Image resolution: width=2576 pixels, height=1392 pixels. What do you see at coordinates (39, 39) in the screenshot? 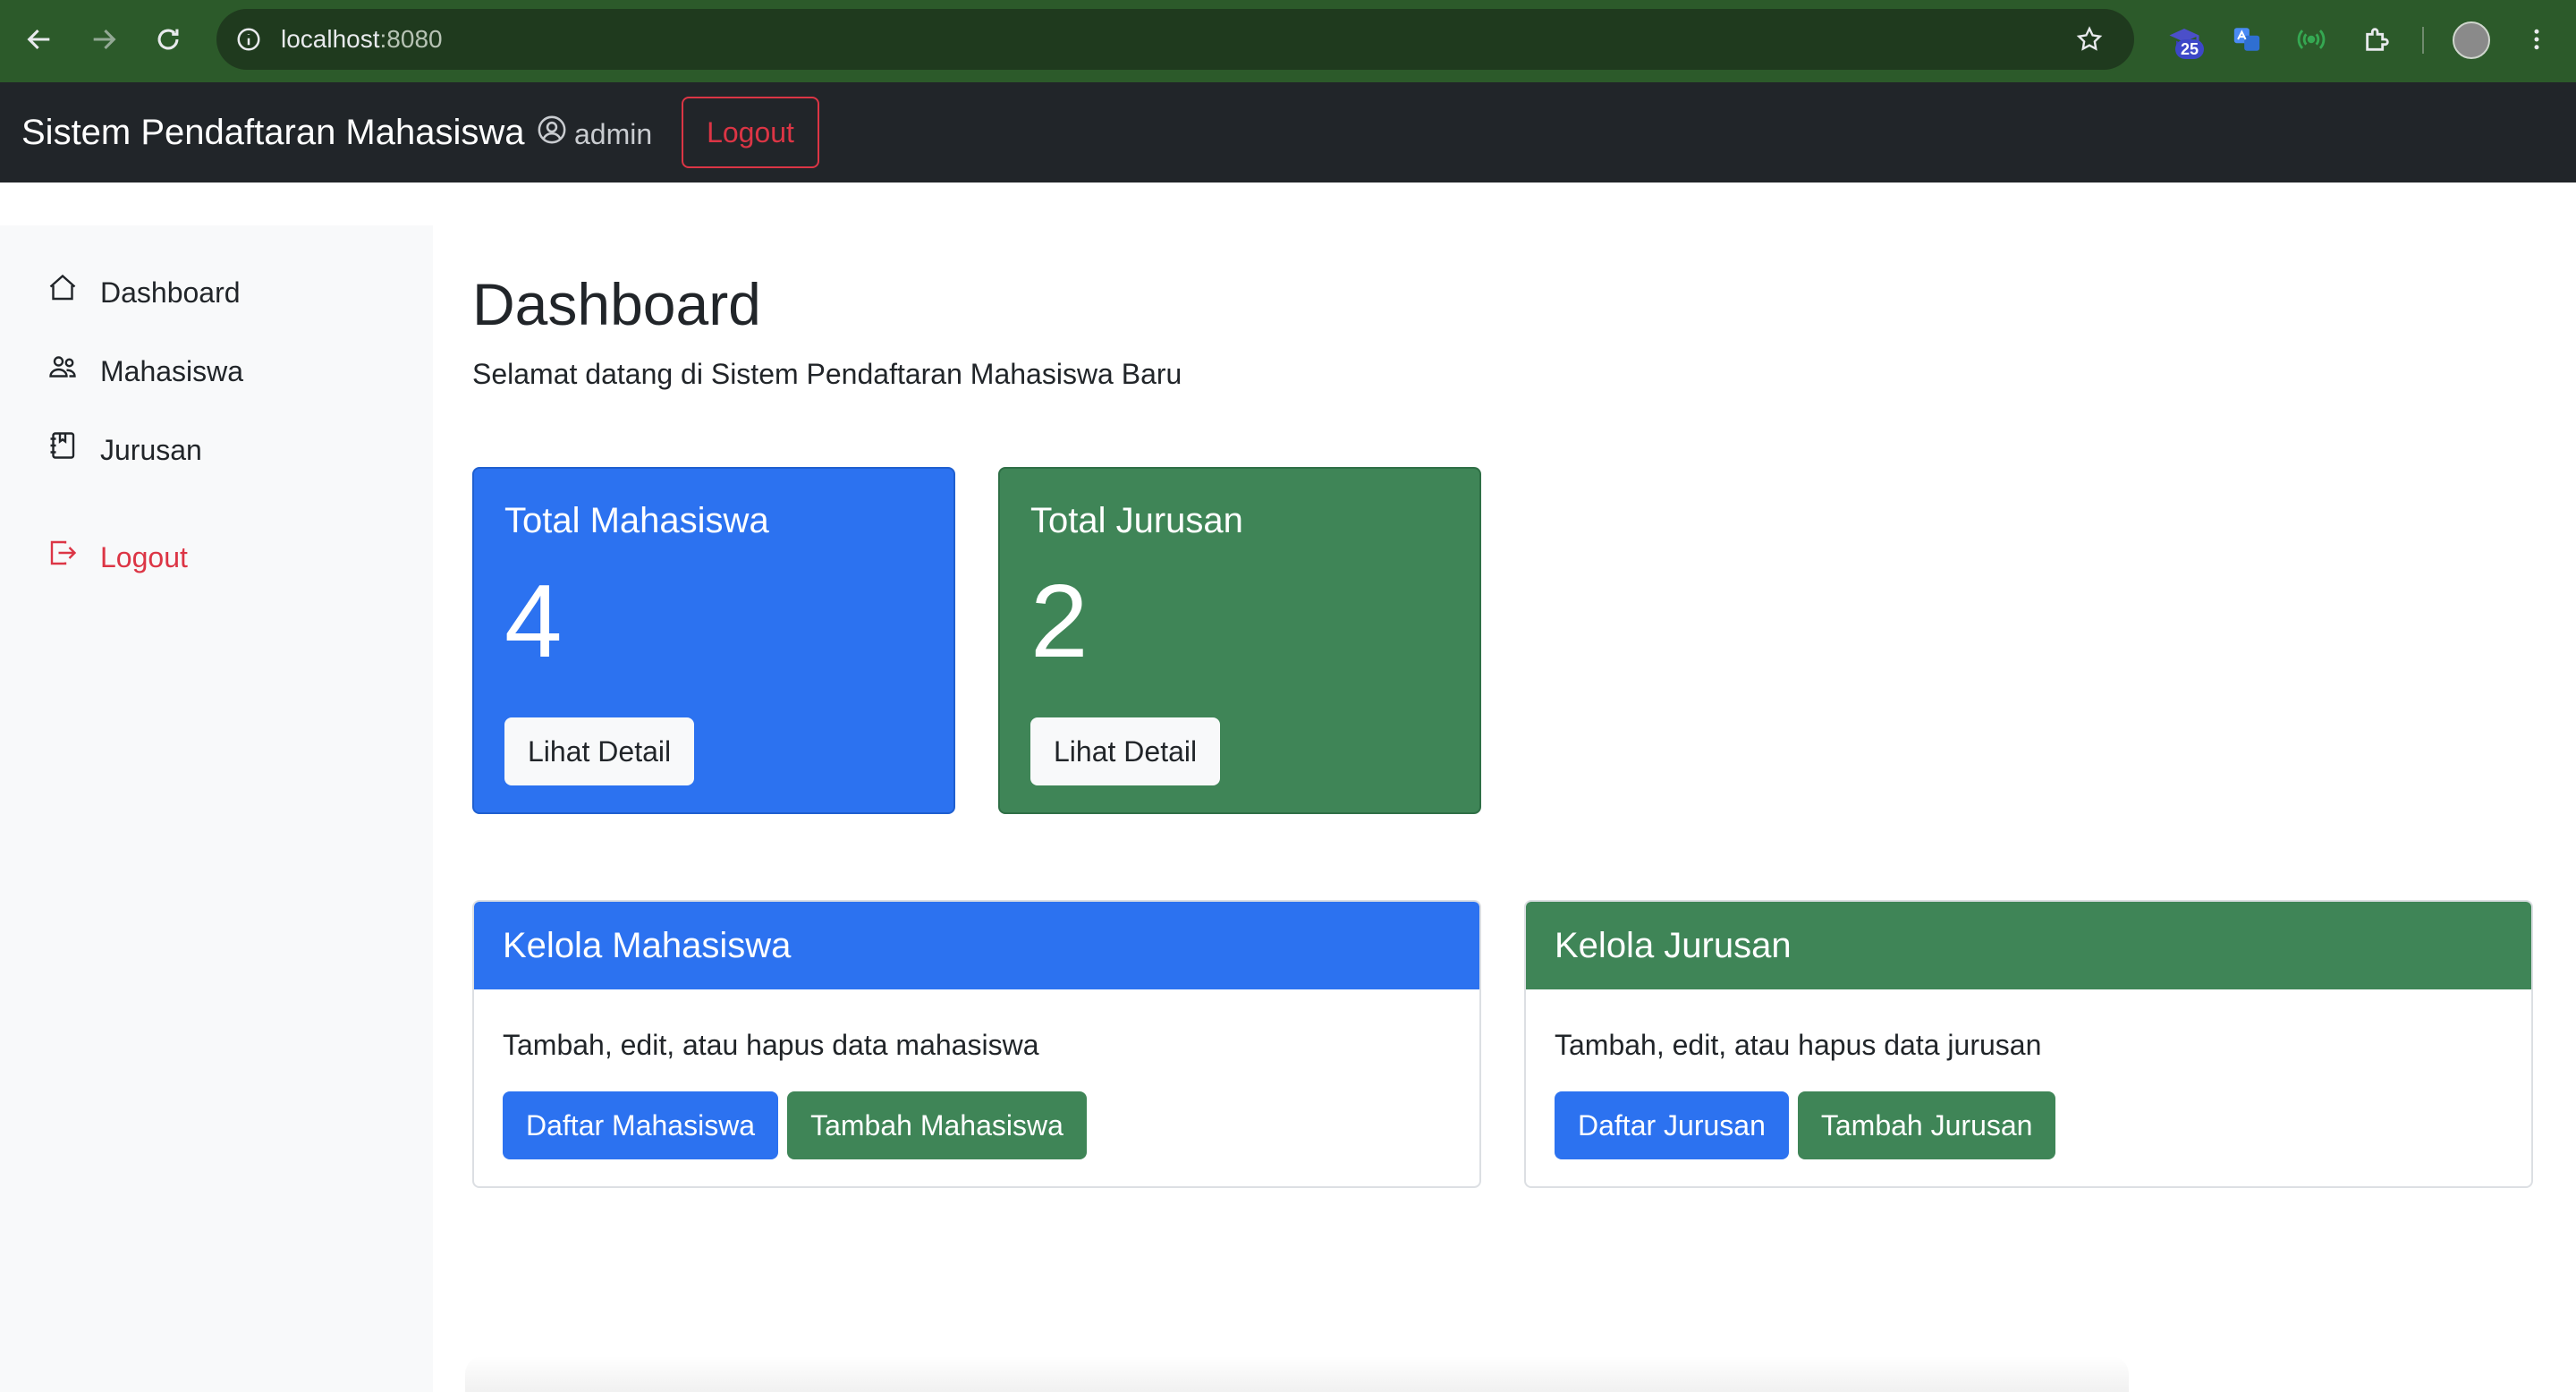
I see `back-arrow-icon` at bounding box center [39, 39].